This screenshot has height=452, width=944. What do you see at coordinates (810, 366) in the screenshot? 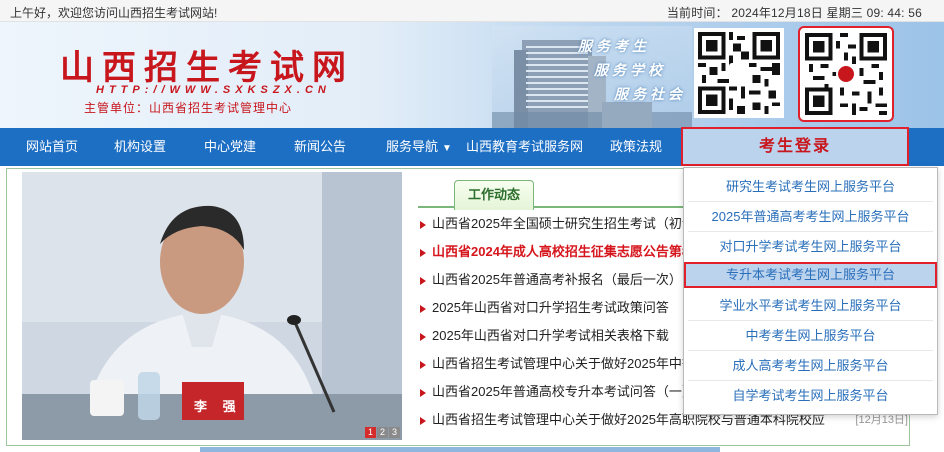
I see `menu-item-adult: 成人高考考生网上服务平台` at bounding box center [810, 366].